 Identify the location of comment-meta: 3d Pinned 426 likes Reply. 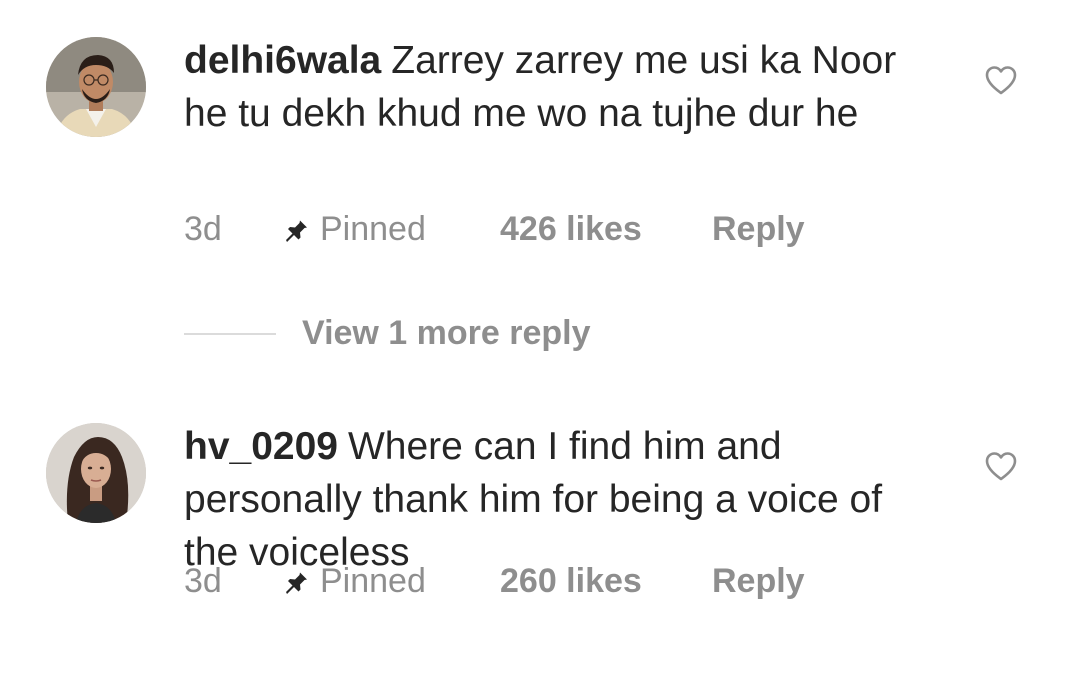
(494, 229).